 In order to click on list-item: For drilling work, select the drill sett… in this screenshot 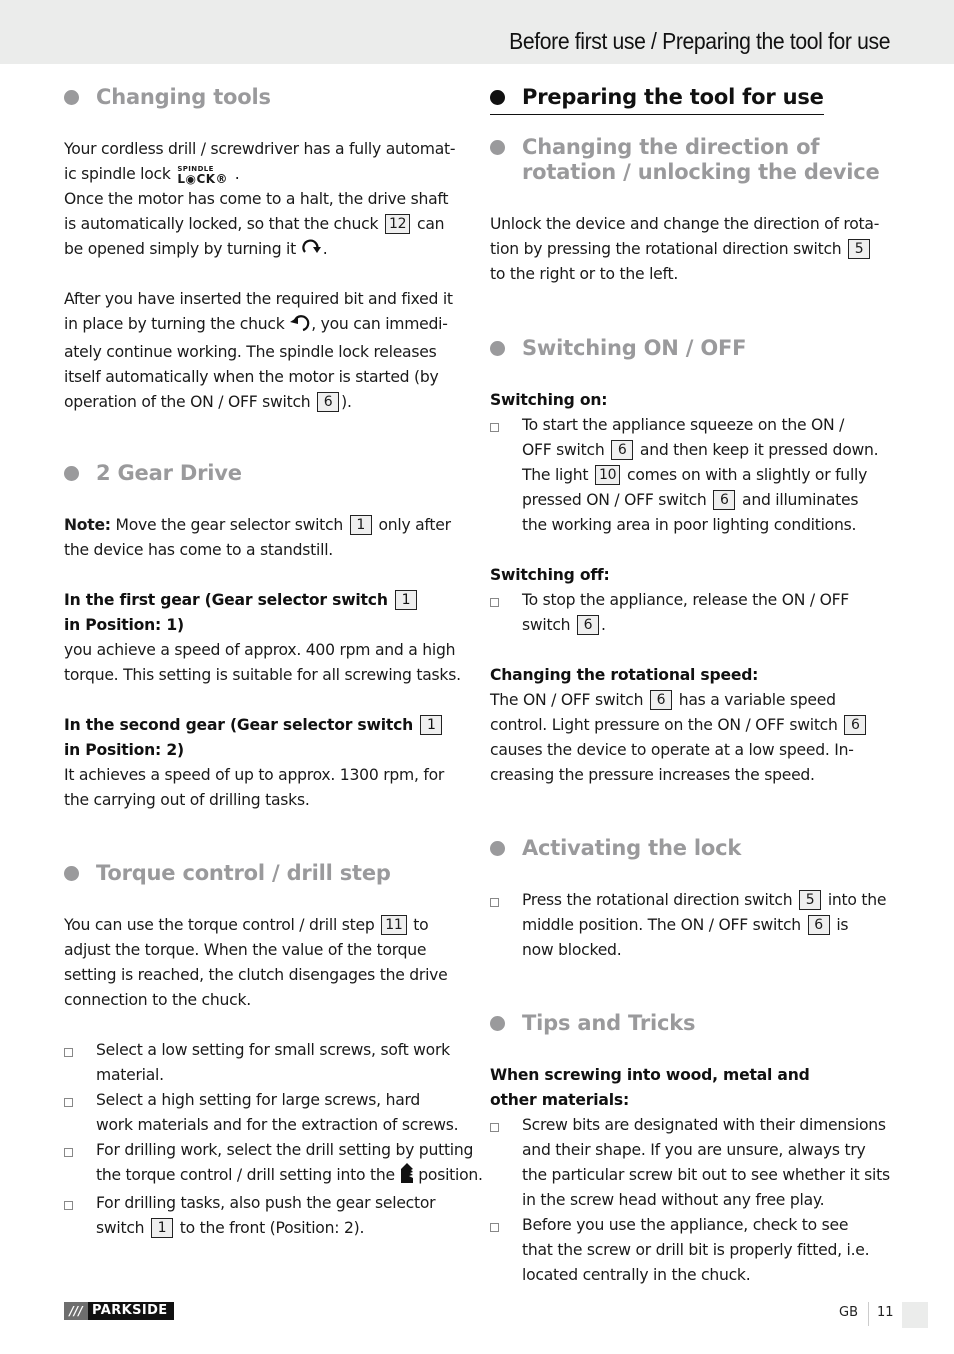, I will do `click(273, 1164)`.